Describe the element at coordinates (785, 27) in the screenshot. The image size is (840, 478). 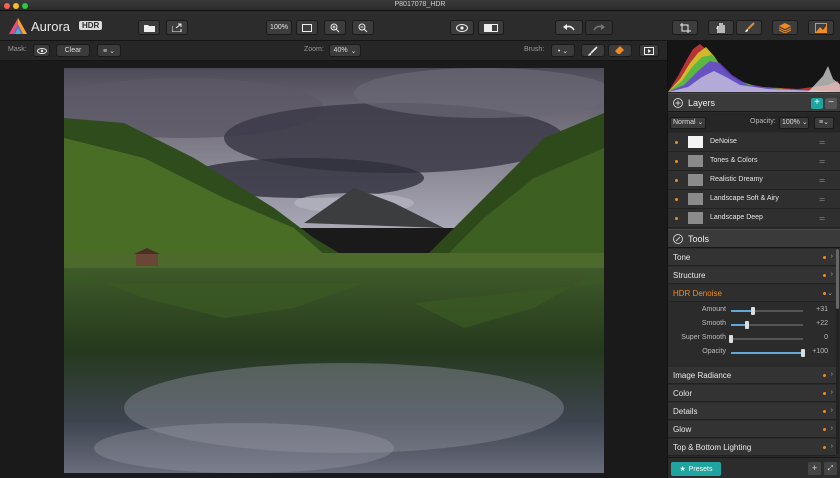
I see `layers-view-button` at that location.